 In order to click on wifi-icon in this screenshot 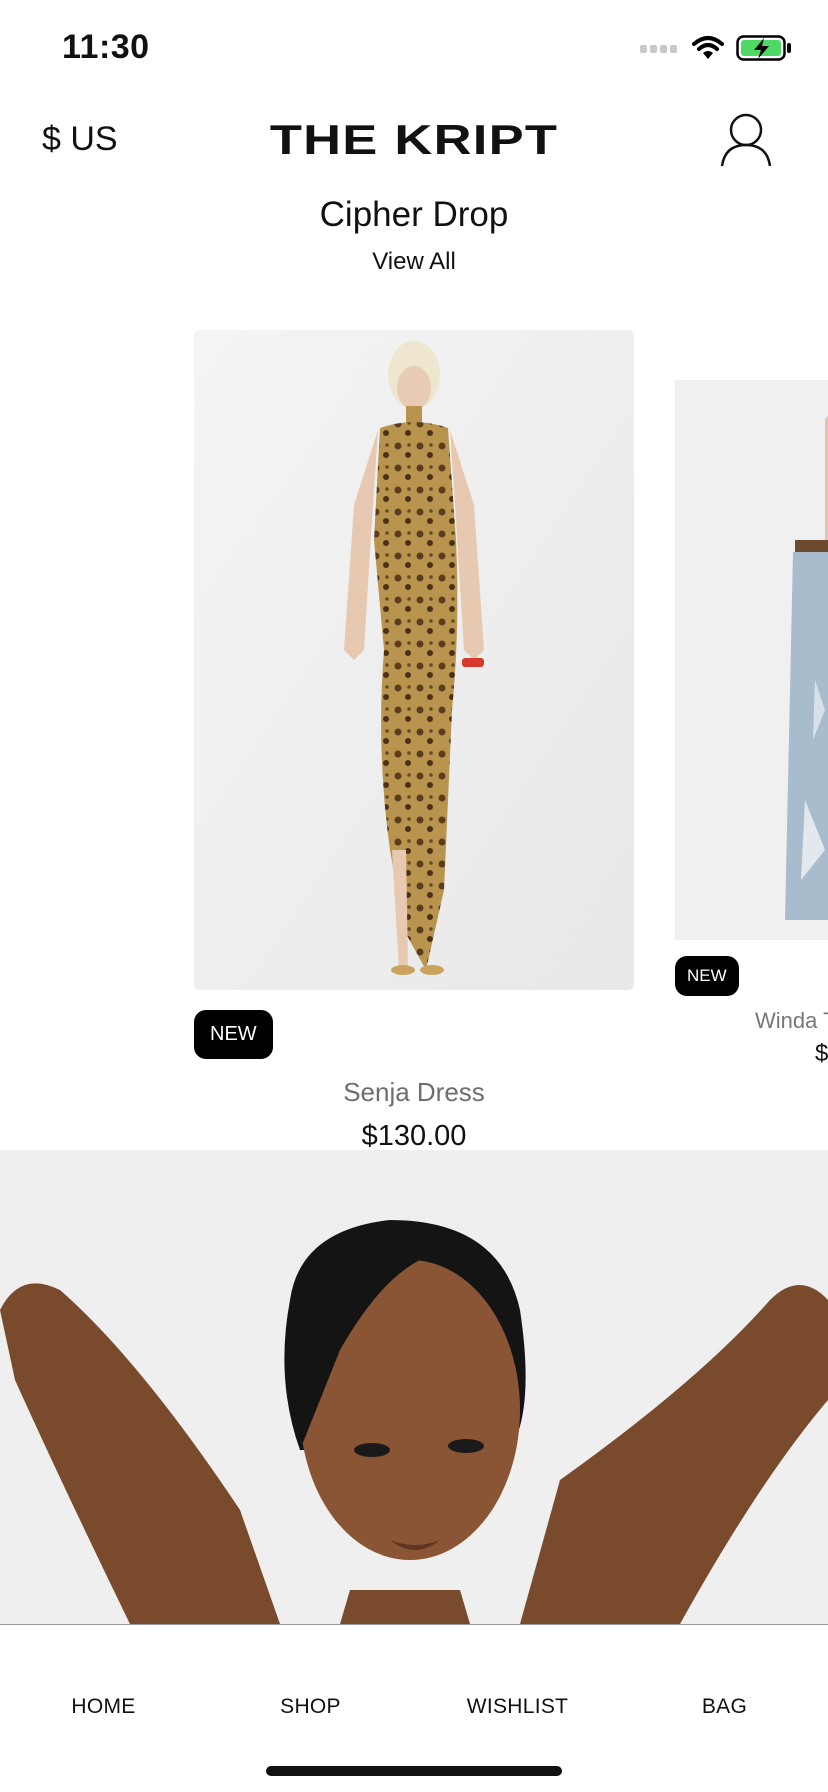, I will do `click(708, 47)`.